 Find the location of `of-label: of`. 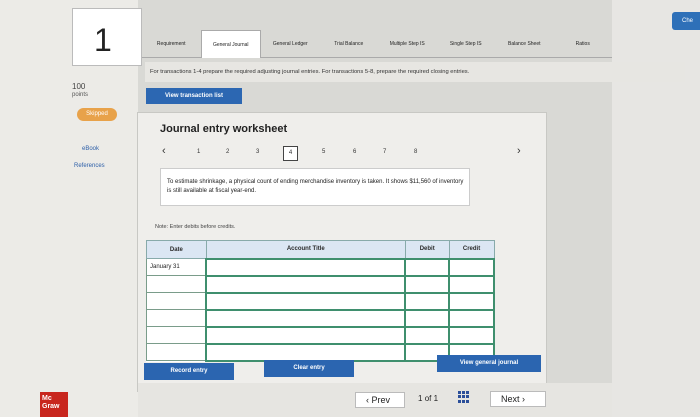

of-label: of is located at coordinates (428, 398).